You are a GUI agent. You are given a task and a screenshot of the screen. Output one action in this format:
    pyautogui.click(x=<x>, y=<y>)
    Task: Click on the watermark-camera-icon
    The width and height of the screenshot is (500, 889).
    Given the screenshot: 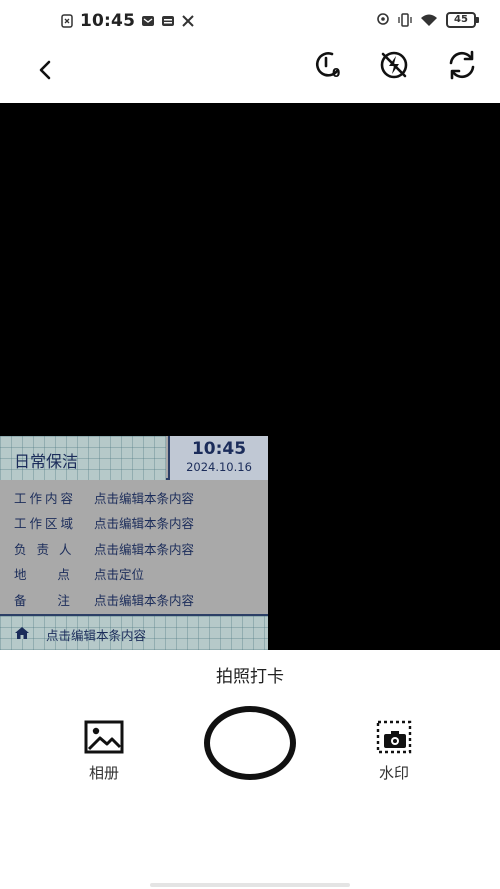 What is the action you would take?
    pyautogui.click(x=394, y=737)
    